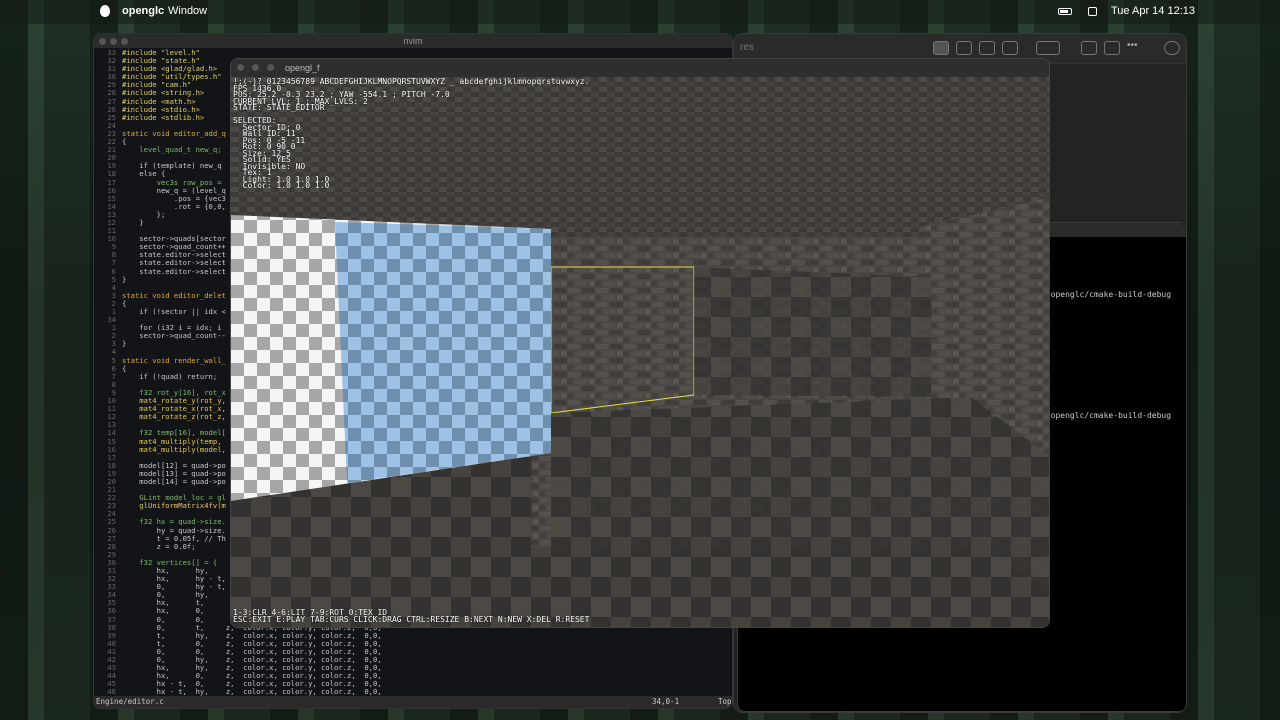 Image resolution: width=1280 pixels, height=720 pixels. What do you see at coordinates (174, 133) in the screenshot?
I see `code-text: static void editor_add_q` at bounding box center [174, 133].